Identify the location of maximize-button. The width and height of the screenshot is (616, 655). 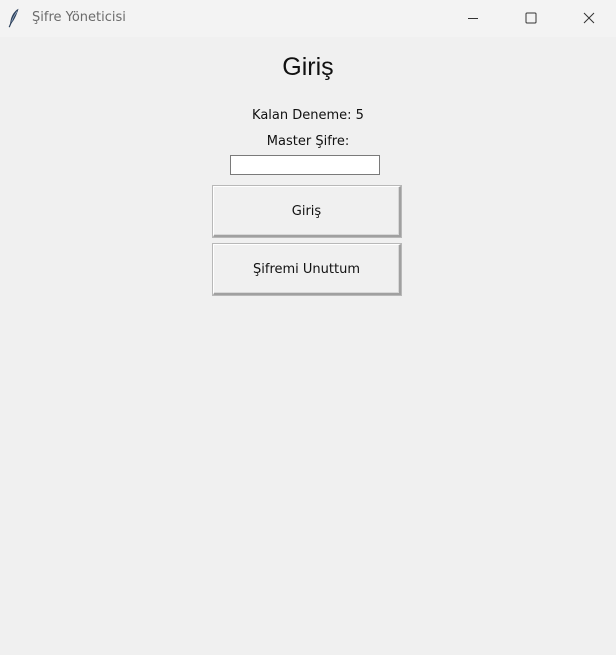
(531, 18).